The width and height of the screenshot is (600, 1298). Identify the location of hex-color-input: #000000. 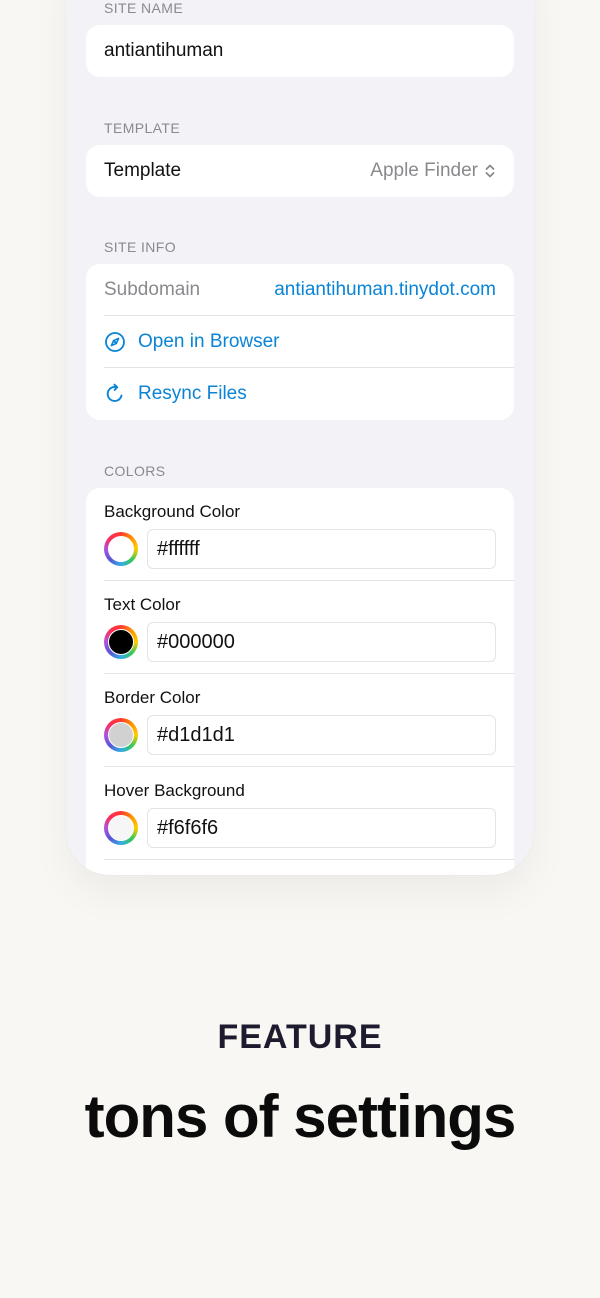
(321, 642).